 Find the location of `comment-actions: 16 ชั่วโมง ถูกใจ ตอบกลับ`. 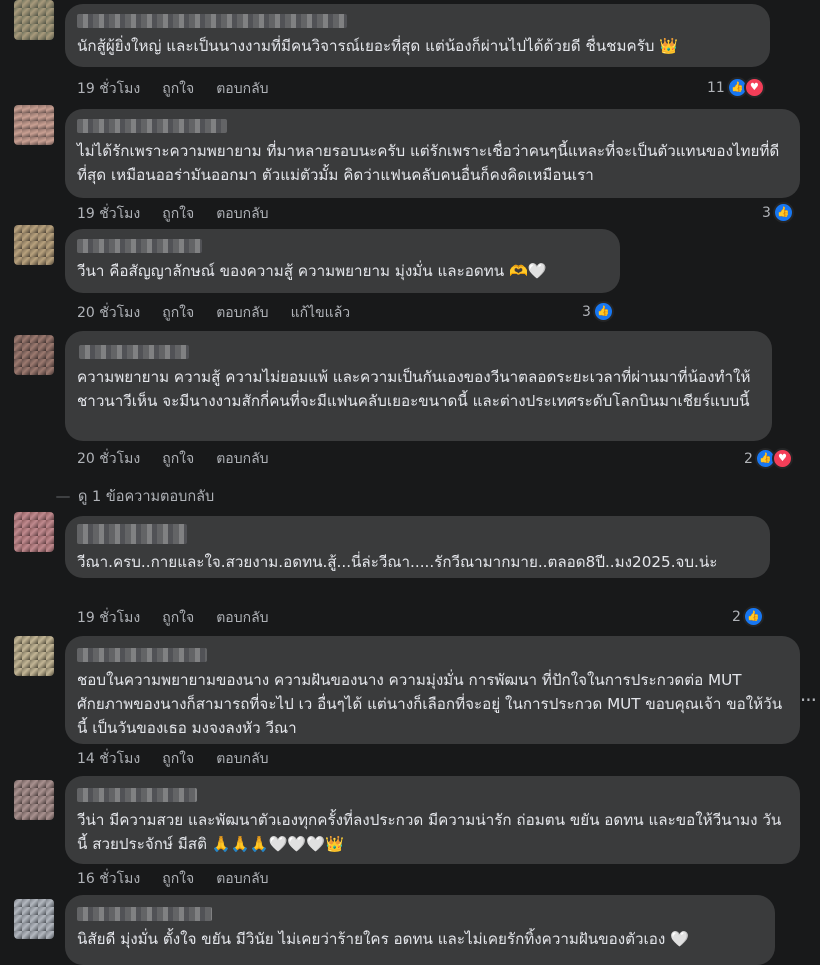

comment-actions: 16 ชั่วโมง ถูกใจ ตอบกลับ is located at coordinates (173, 879).